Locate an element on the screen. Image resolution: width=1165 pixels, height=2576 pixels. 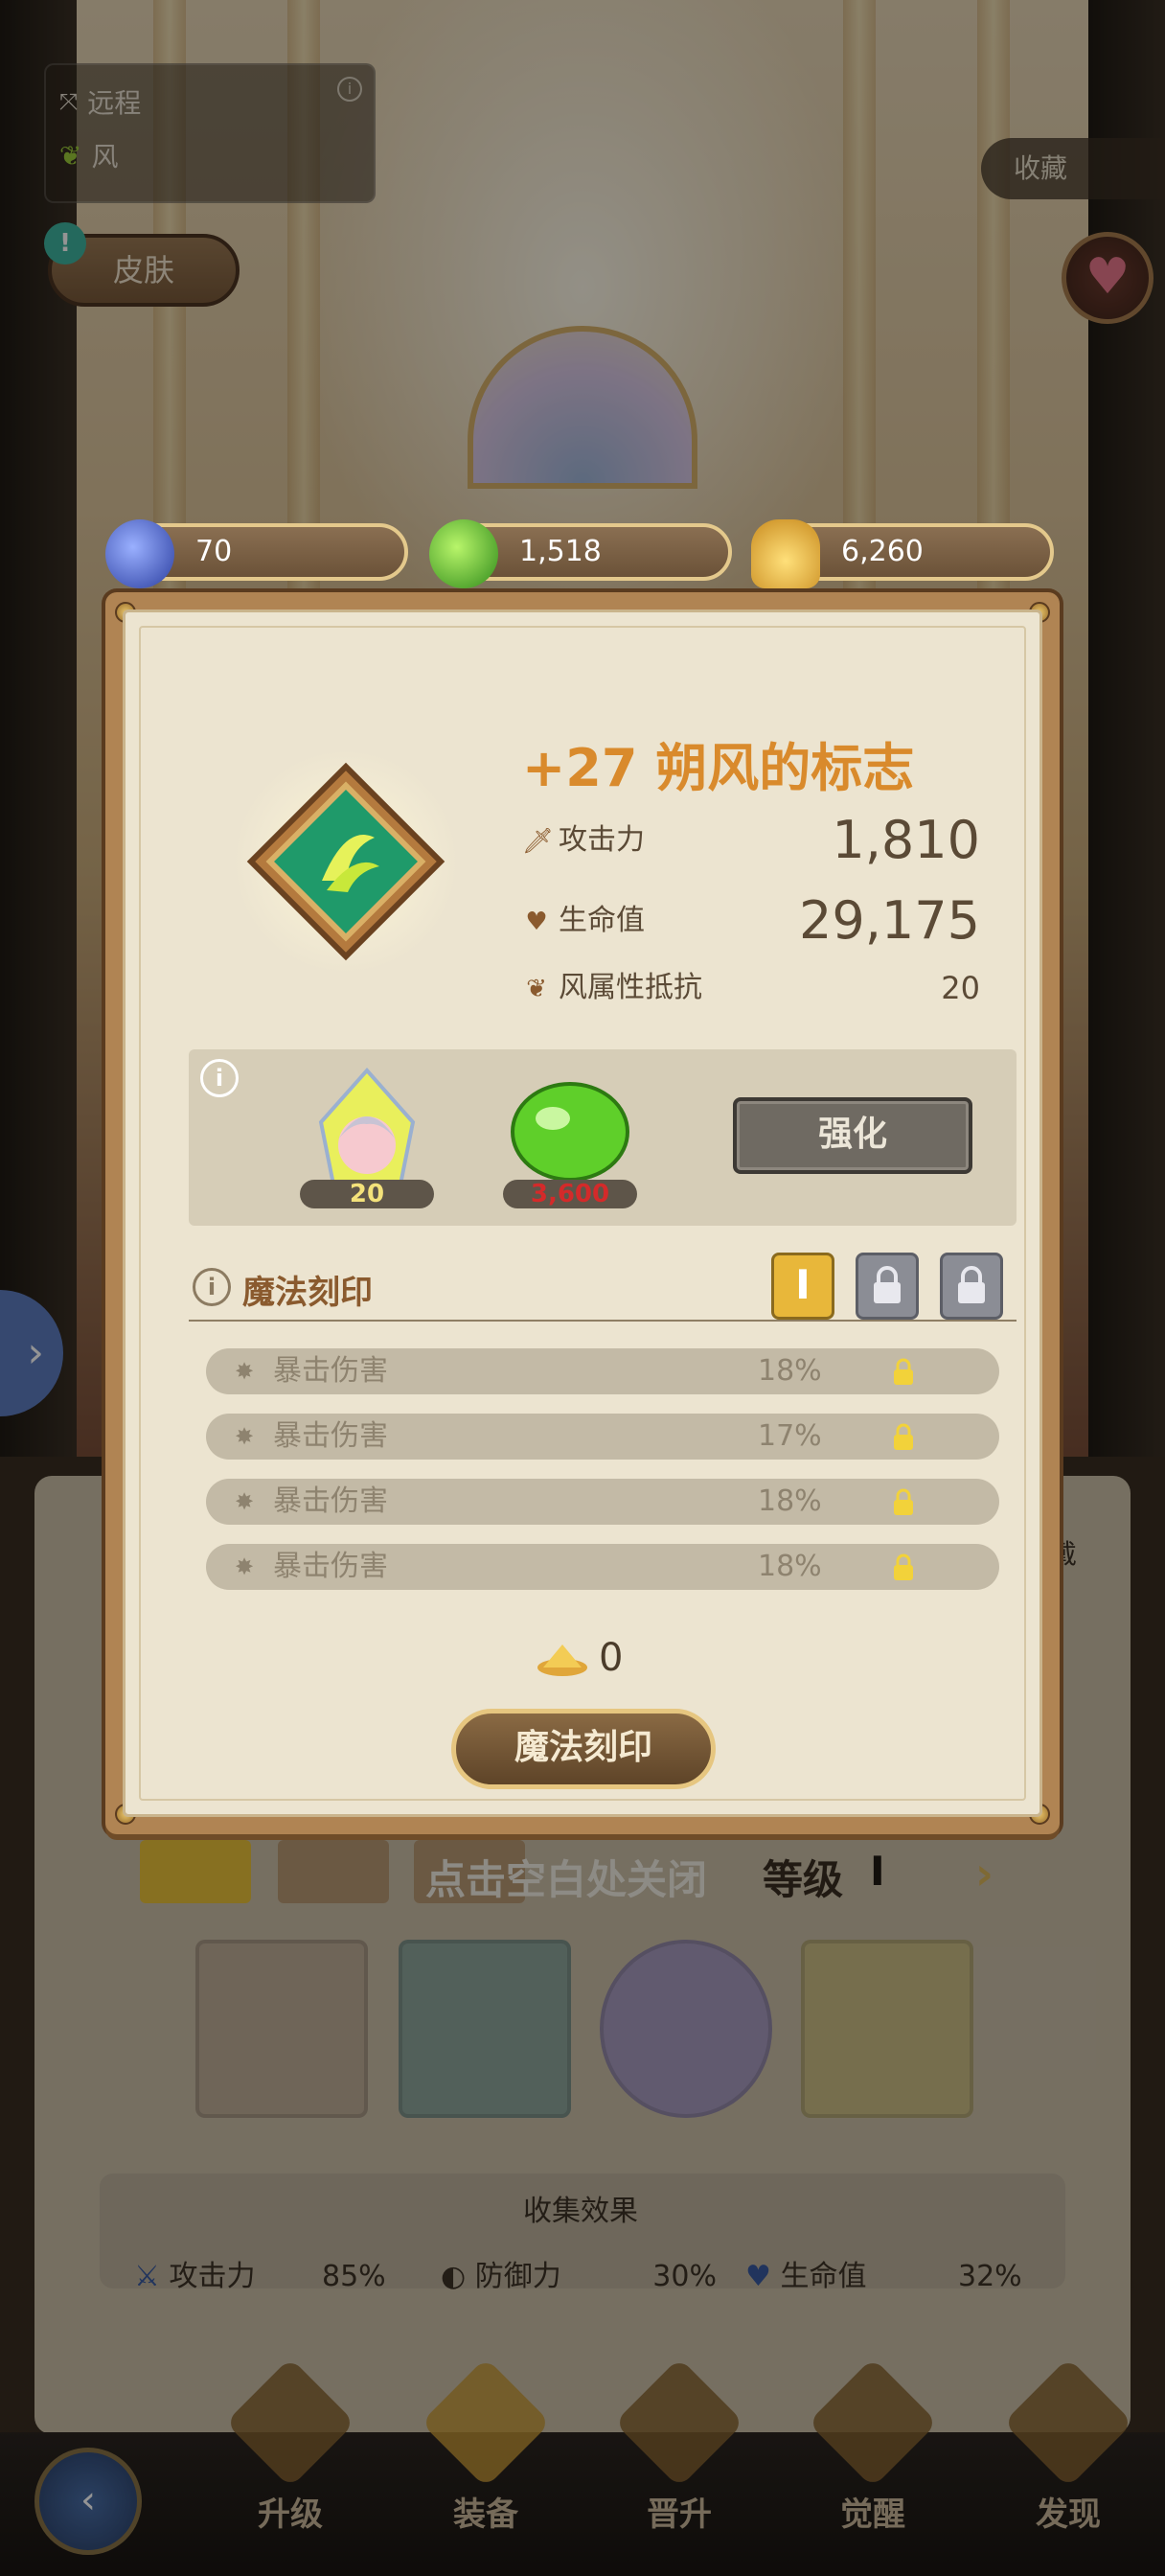
magic-inscription-header: i 魔法刻印 I is located at coordinates (603, 1287).